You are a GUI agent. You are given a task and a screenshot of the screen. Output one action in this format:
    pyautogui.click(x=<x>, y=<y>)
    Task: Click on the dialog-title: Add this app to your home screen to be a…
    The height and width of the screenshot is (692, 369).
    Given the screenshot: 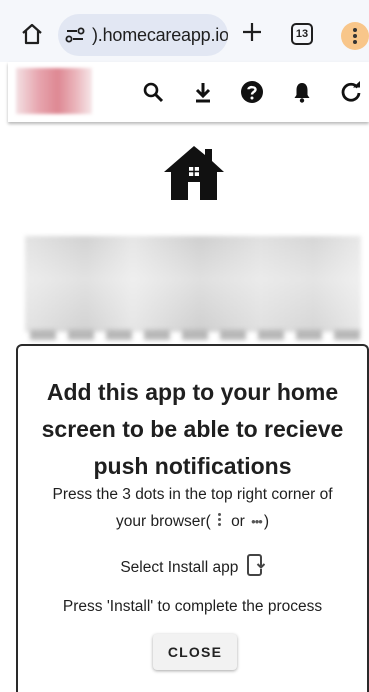 What is the action you would take?
    pyautogui.click(x=192, y=429)
    